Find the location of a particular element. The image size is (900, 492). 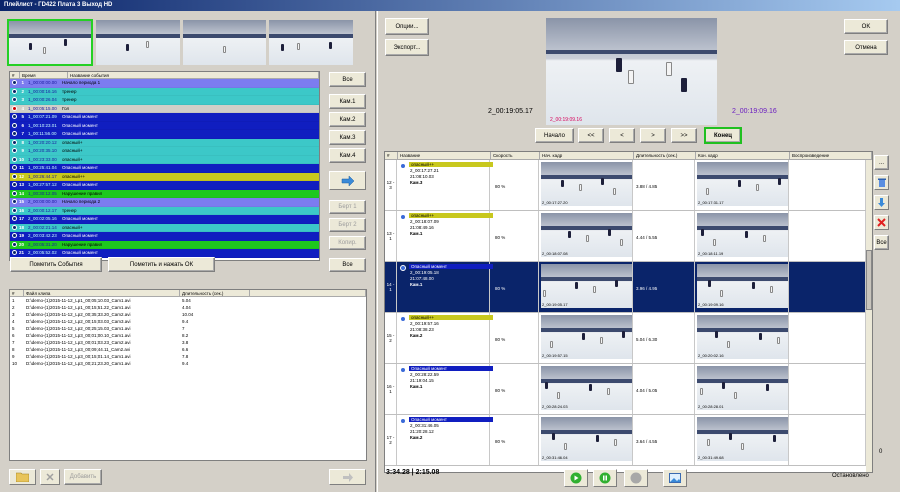

event-row: 20 2_00:05:31.20 Нарушение правил is located at coordinates (164, 244).